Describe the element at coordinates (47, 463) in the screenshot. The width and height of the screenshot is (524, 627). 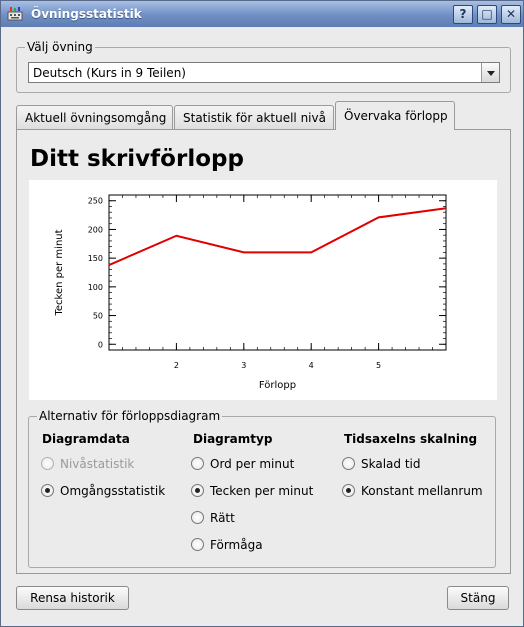
I see `radio-level-statistics` at that location.